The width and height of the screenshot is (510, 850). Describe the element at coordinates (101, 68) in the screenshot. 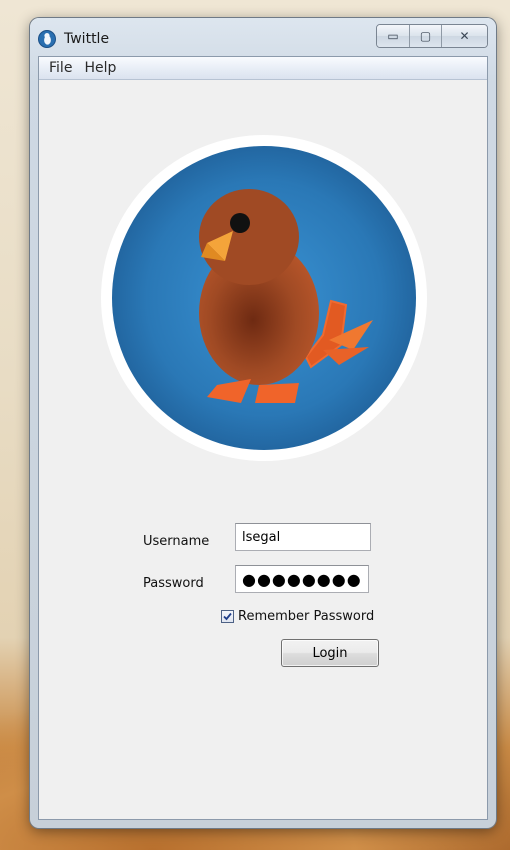

I see `menu-help: Help` at that location.